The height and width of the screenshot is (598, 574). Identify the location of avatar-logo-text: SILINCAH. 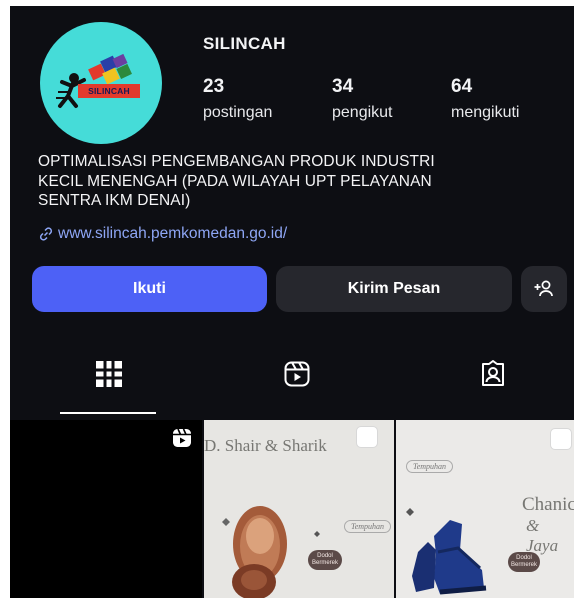
(109, 91).